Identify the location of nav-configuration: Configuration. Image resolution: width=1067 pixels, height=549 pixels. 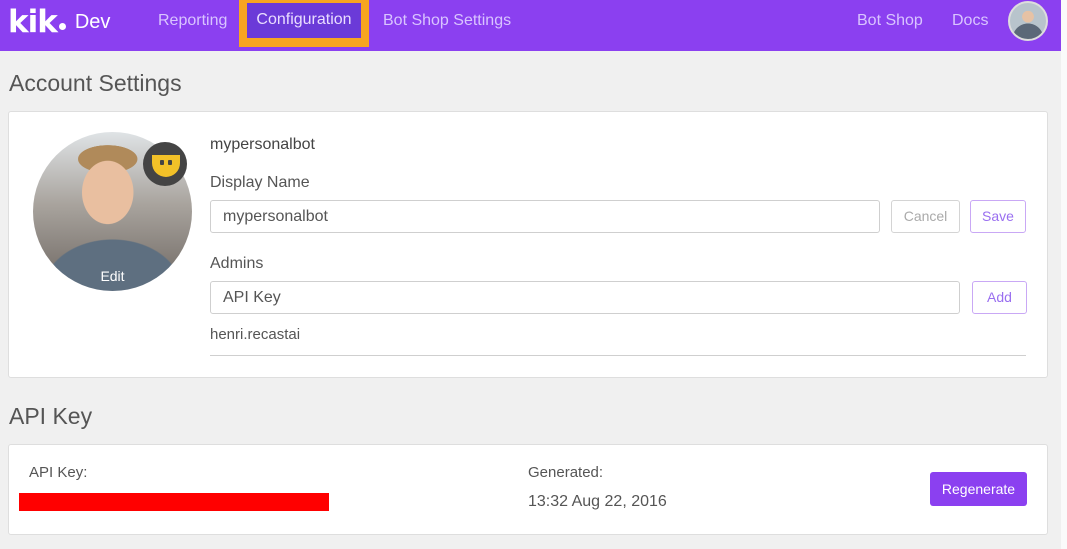
(304, 20).